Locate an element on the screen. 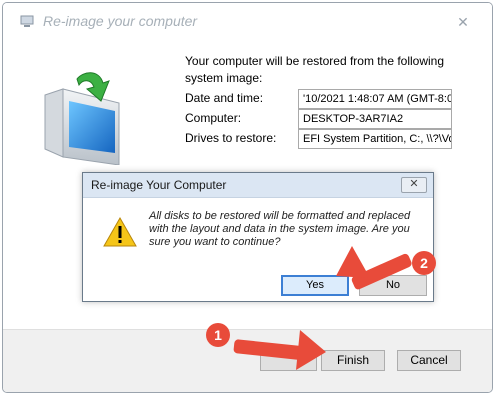 This screenshot has height=397, width=497. warning-icon is located at coordinates (120, 232).